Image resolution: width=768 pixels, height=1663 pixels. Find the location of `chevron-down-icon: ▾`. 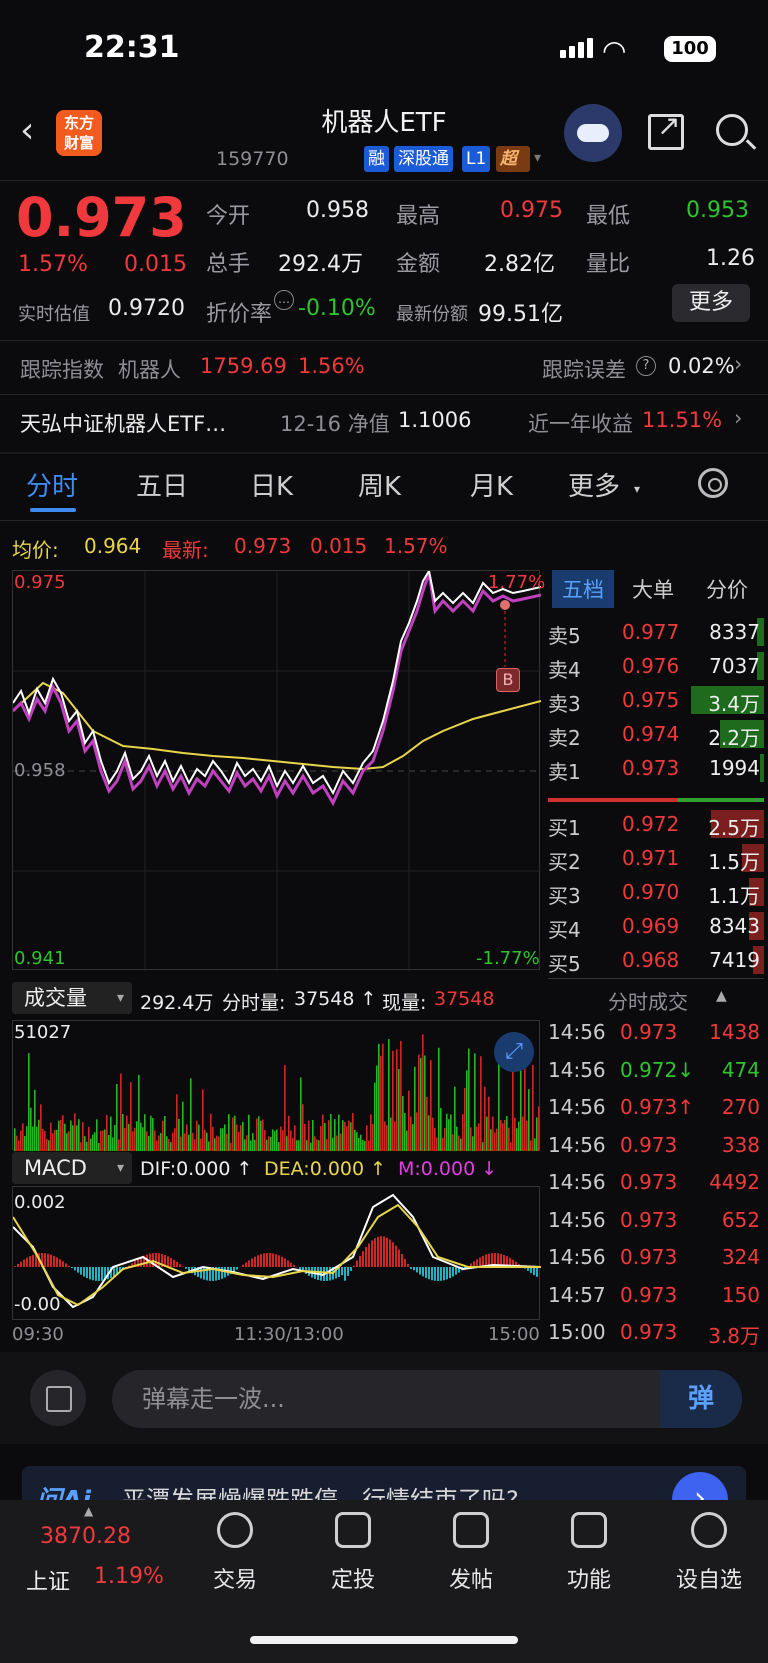

chevron-down-icon: ▾ is located at coordinates (537, 158).